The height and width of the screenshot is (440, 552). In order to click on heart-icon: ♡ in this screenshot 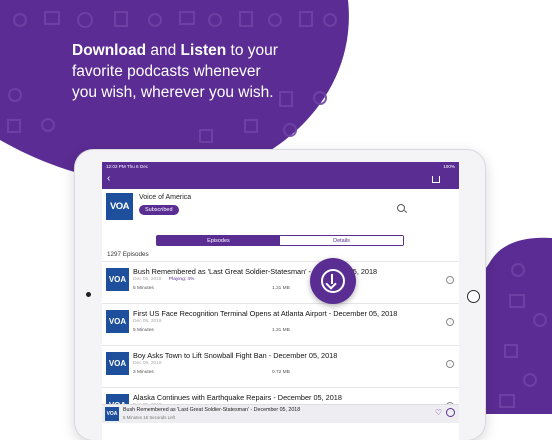, I will do `click(438, 412)`.